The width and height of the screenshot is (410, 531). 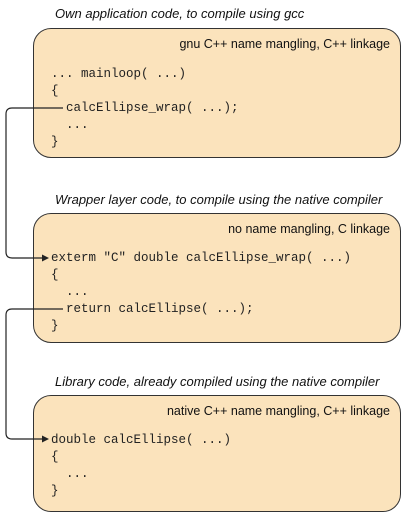 I want to click on code-line-wrap-decl: exterm "C" double calcEllipse_wrap( ...), so click(x=201, y=258).